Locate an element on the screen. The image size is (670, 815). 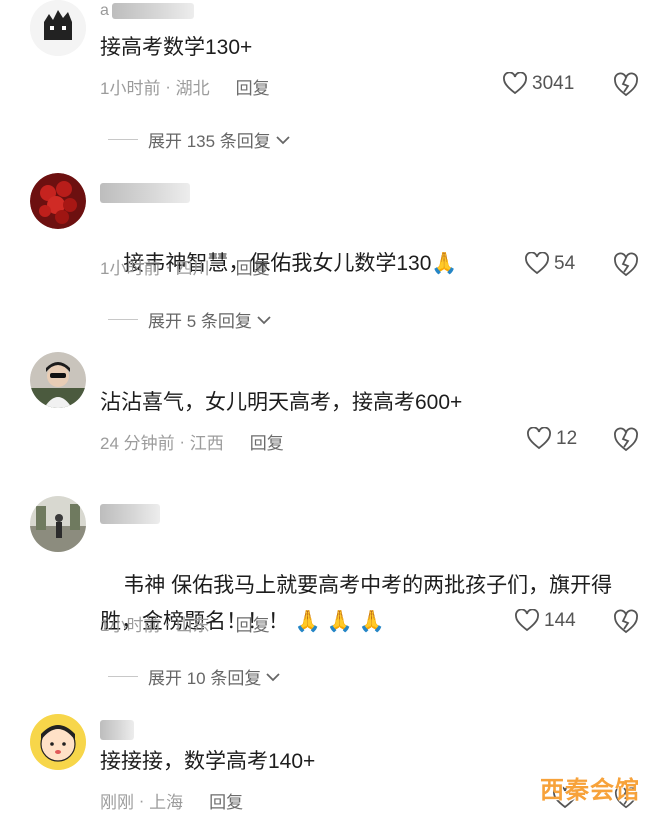
comment-location: 江西 is located at coordinates (206, 443).